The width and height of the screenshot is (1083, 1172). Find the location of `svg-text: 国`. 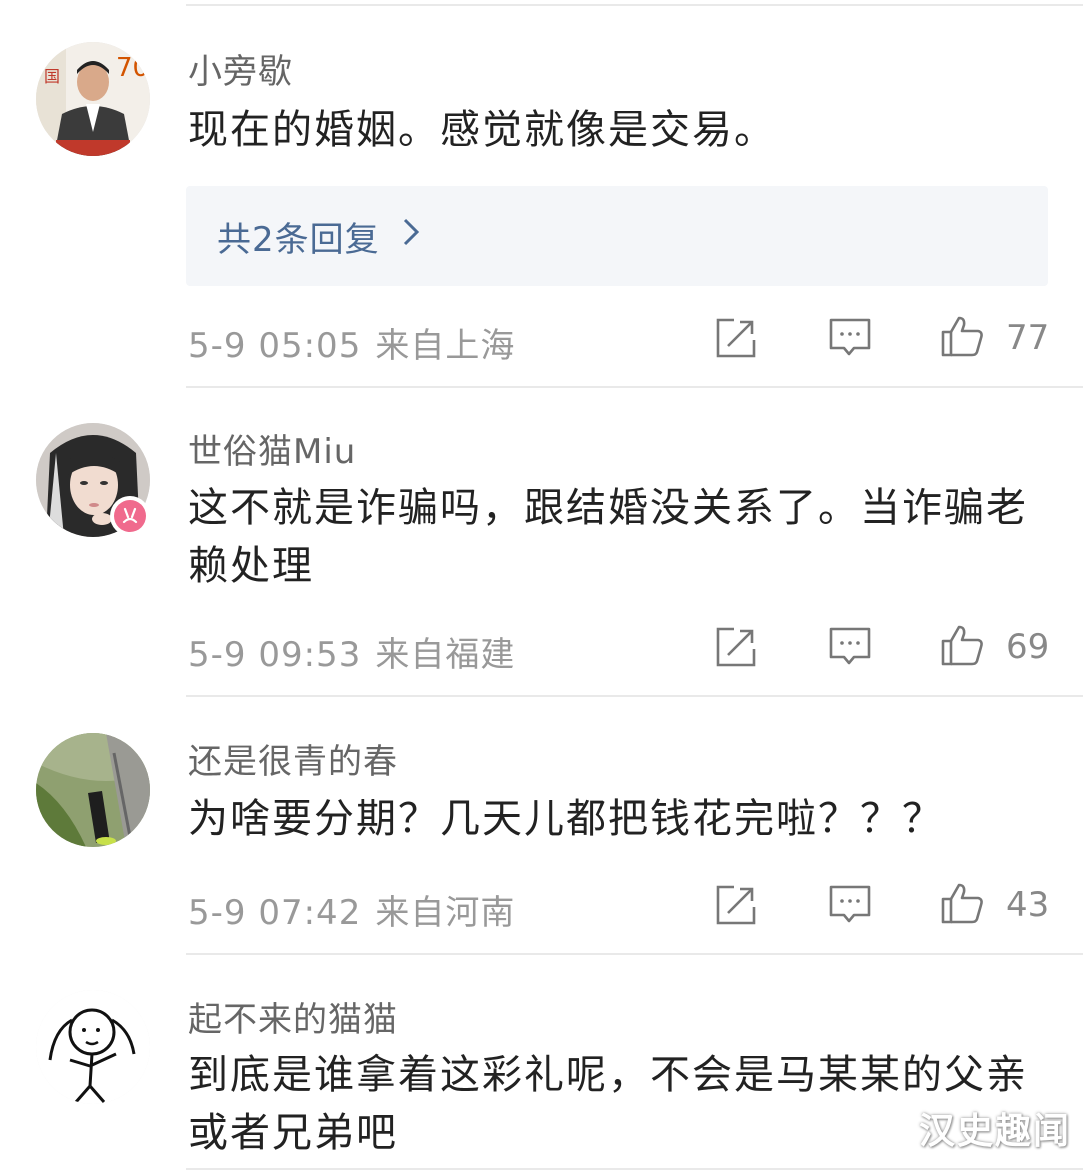

svg-text: 国 is located at coordinates (52, 76).